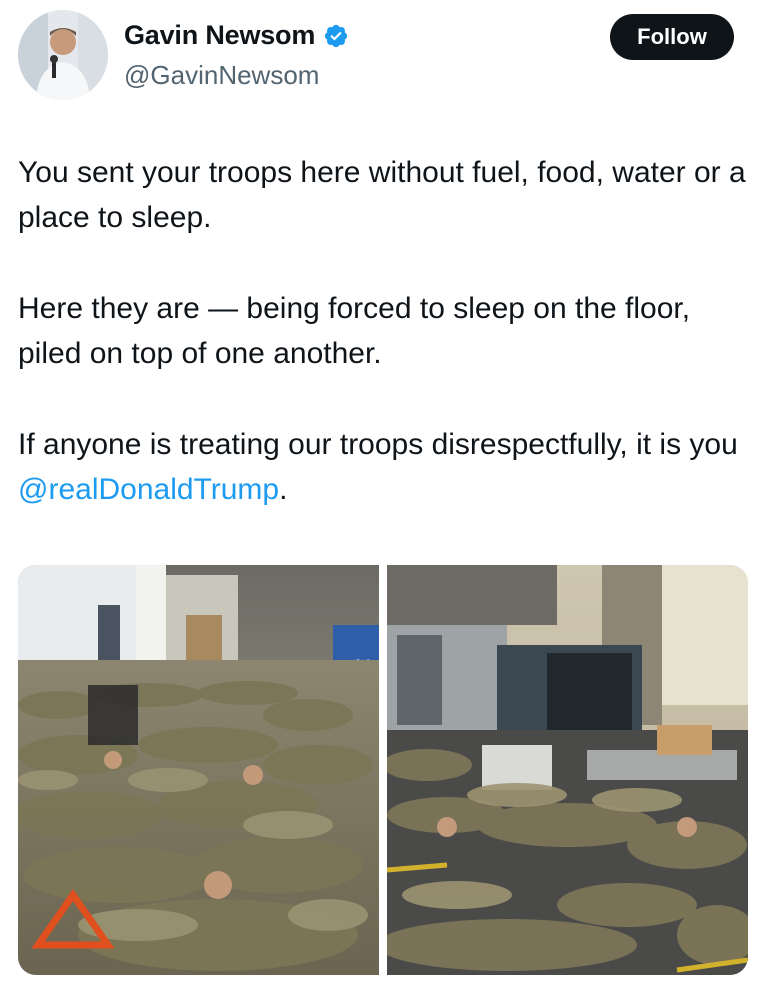 The image size is (765, 1000). What do you see at coordinates (219, 35) in the screenshot?
I see `display-name: Gavin Newsom` at bounding box center [219, 35].